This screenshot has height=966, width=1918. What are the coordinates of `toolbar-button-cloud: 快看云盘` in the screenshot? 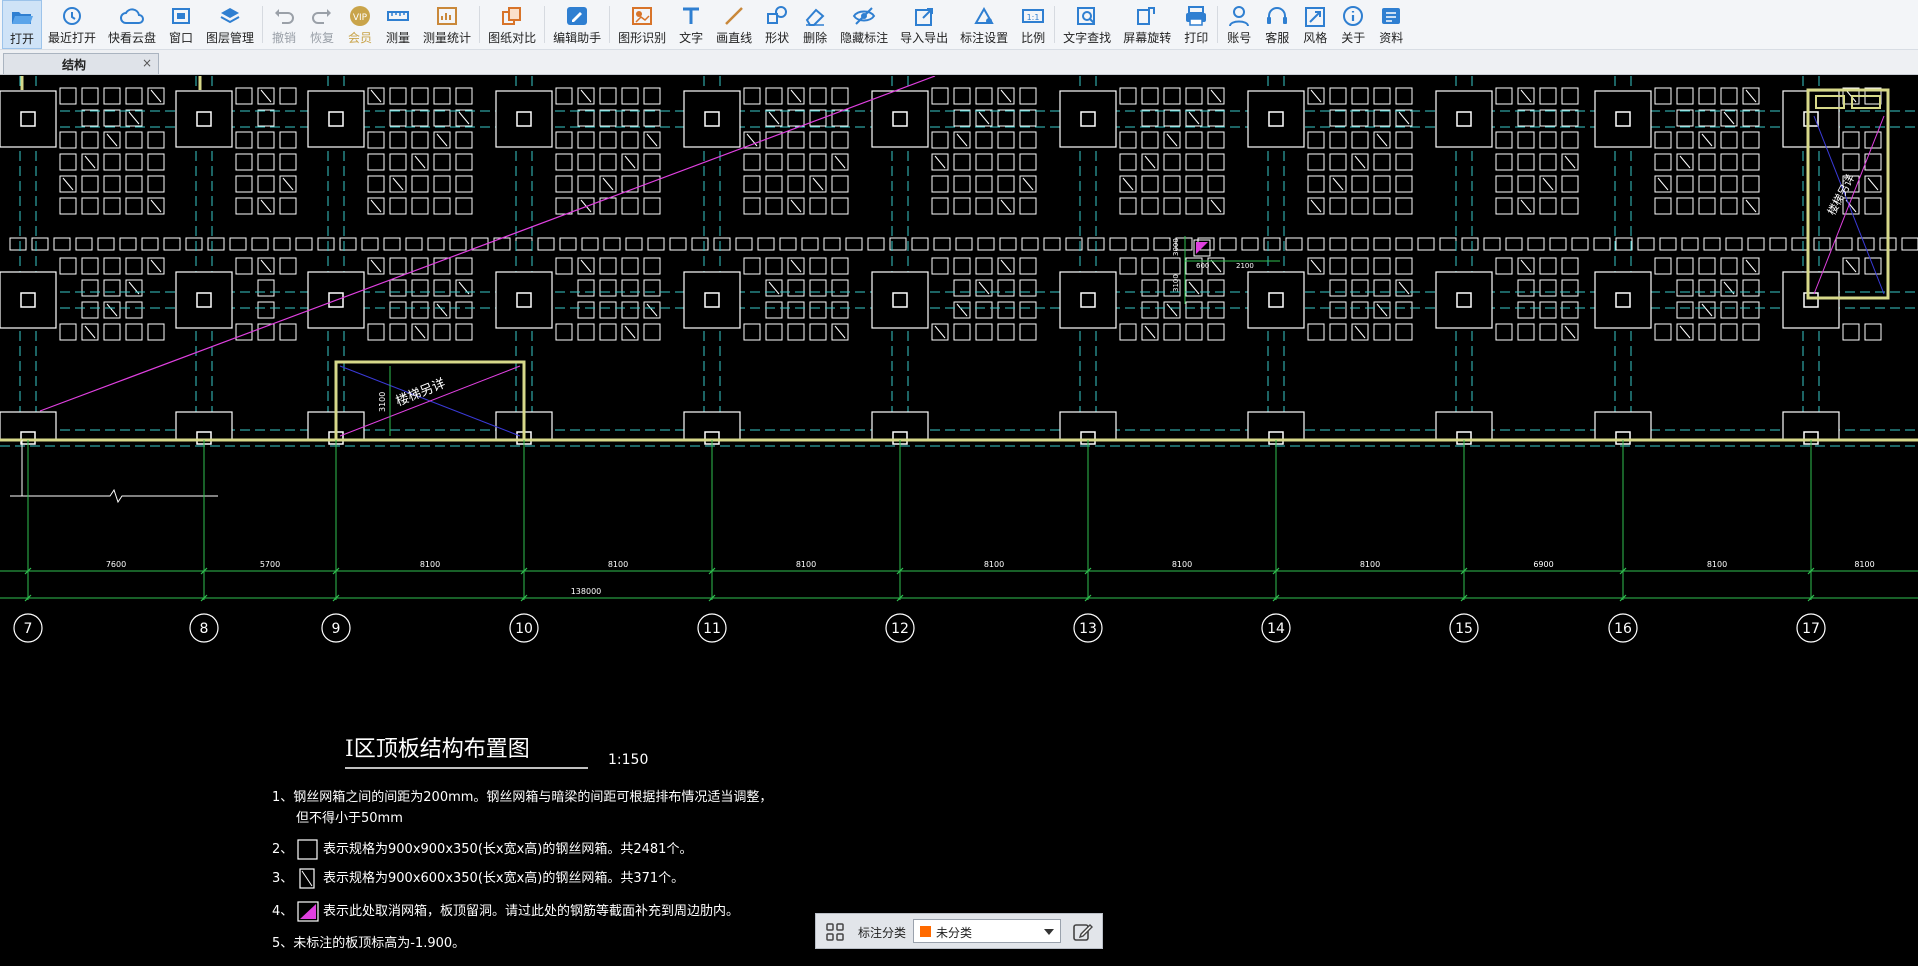 It's located at (132, 24).